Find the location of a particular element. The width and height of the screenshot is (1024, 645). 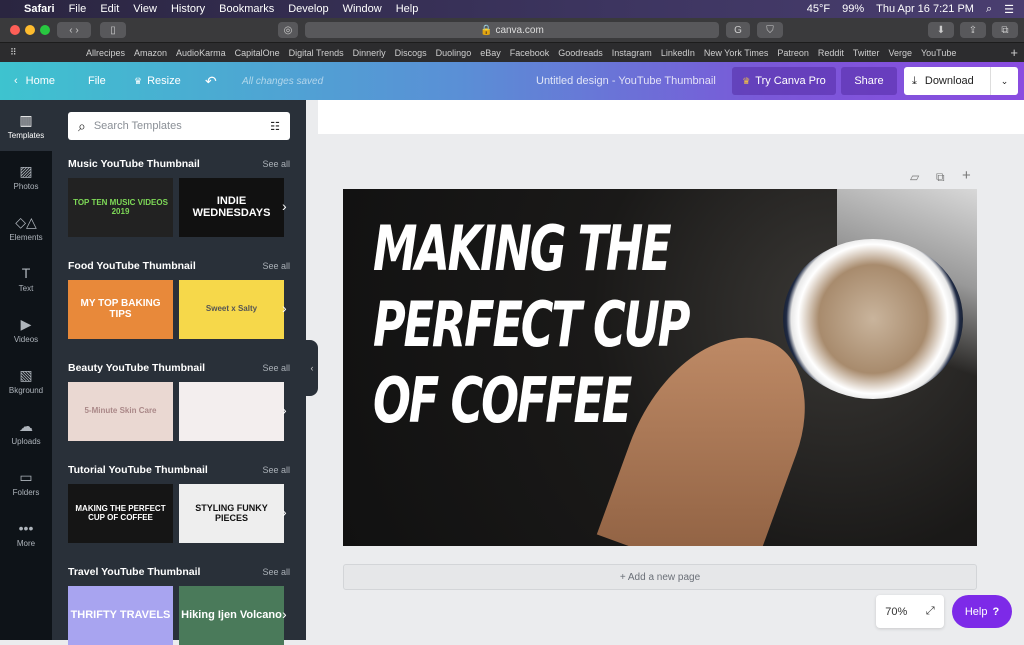

undo-icon: ↶ is located at coordinates (211, 81).